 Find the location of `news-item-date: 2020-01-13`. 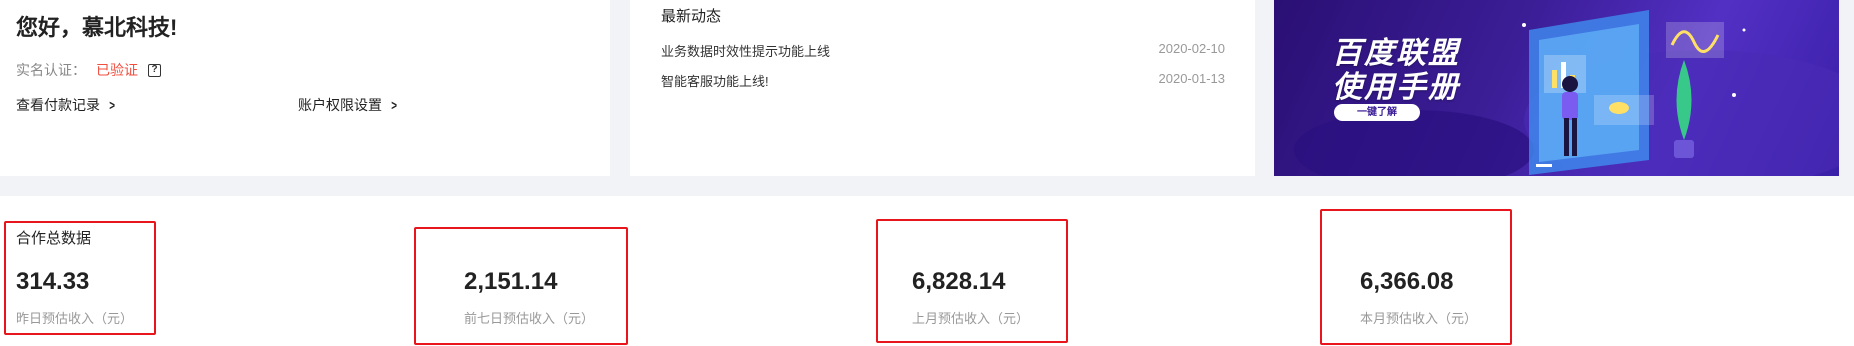

news-item-date: 2020-01-13 is located at coordinates (1192, 78).